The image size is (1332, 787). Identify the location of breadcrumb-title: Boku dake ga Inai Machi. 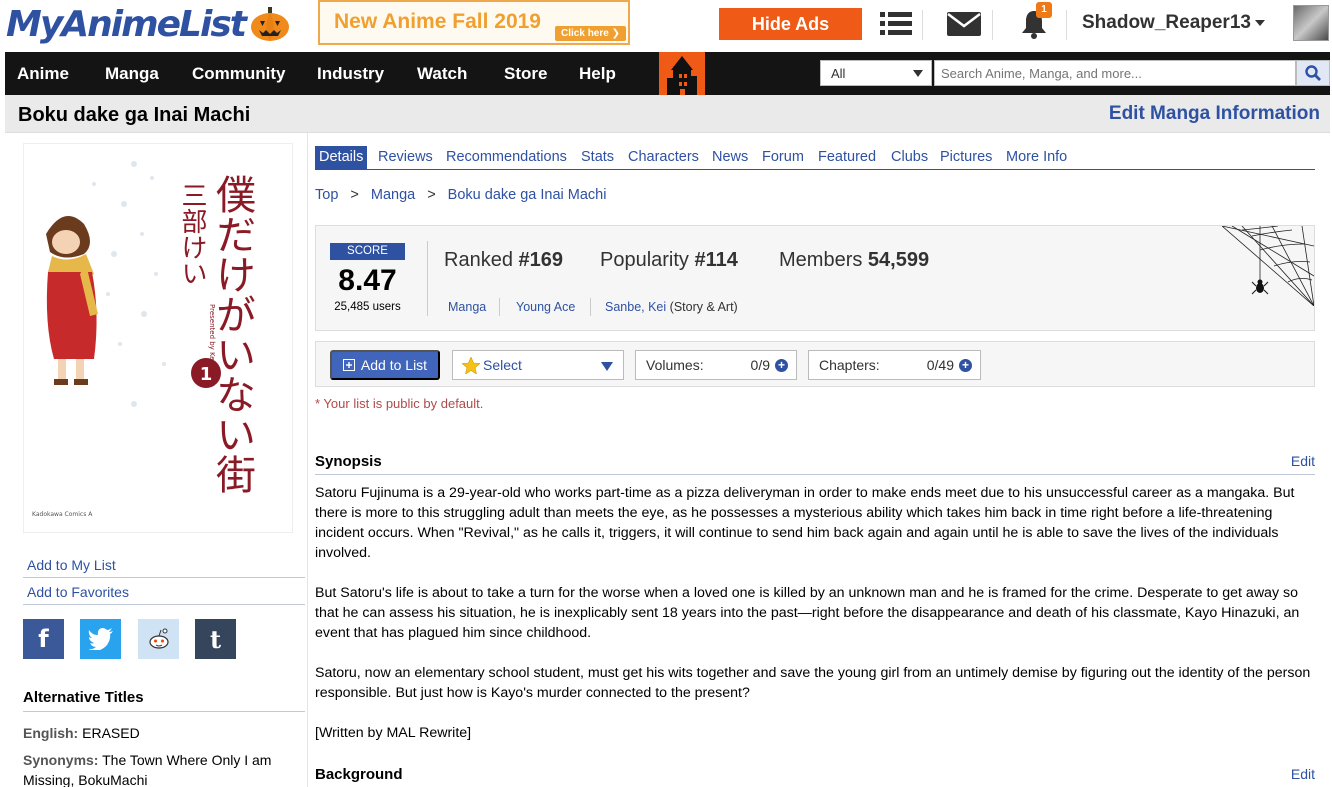
(527, 195).